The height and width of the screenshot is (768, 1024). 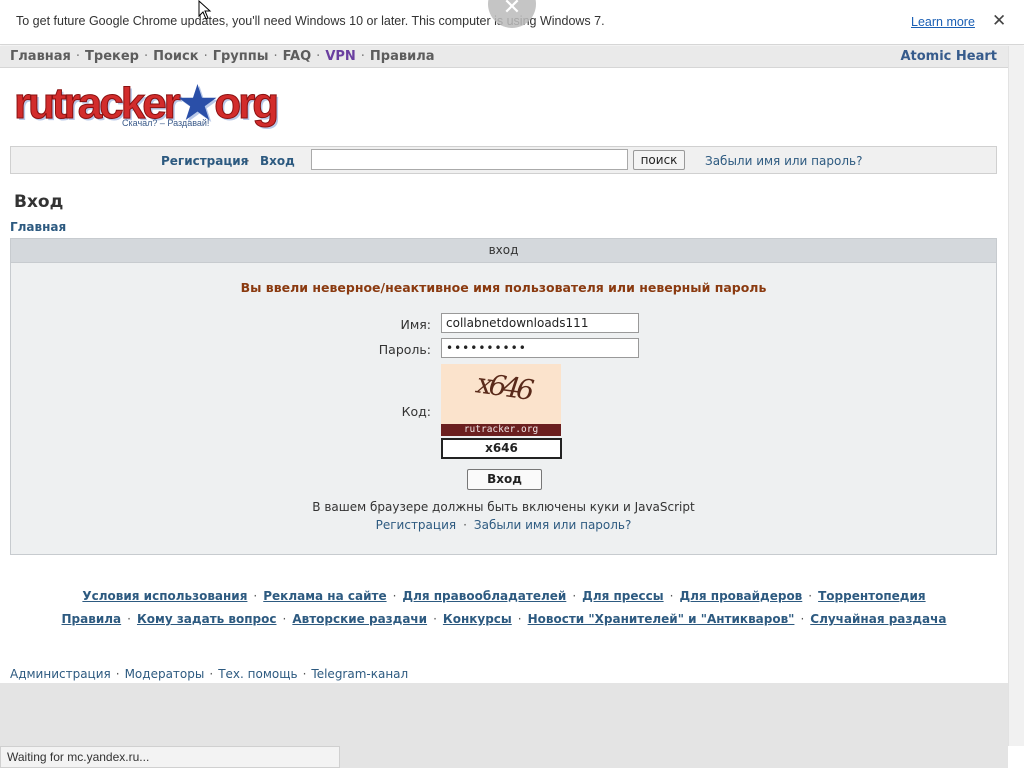 I want to click on nav-search: Поиск, so click(x=175, y=56).